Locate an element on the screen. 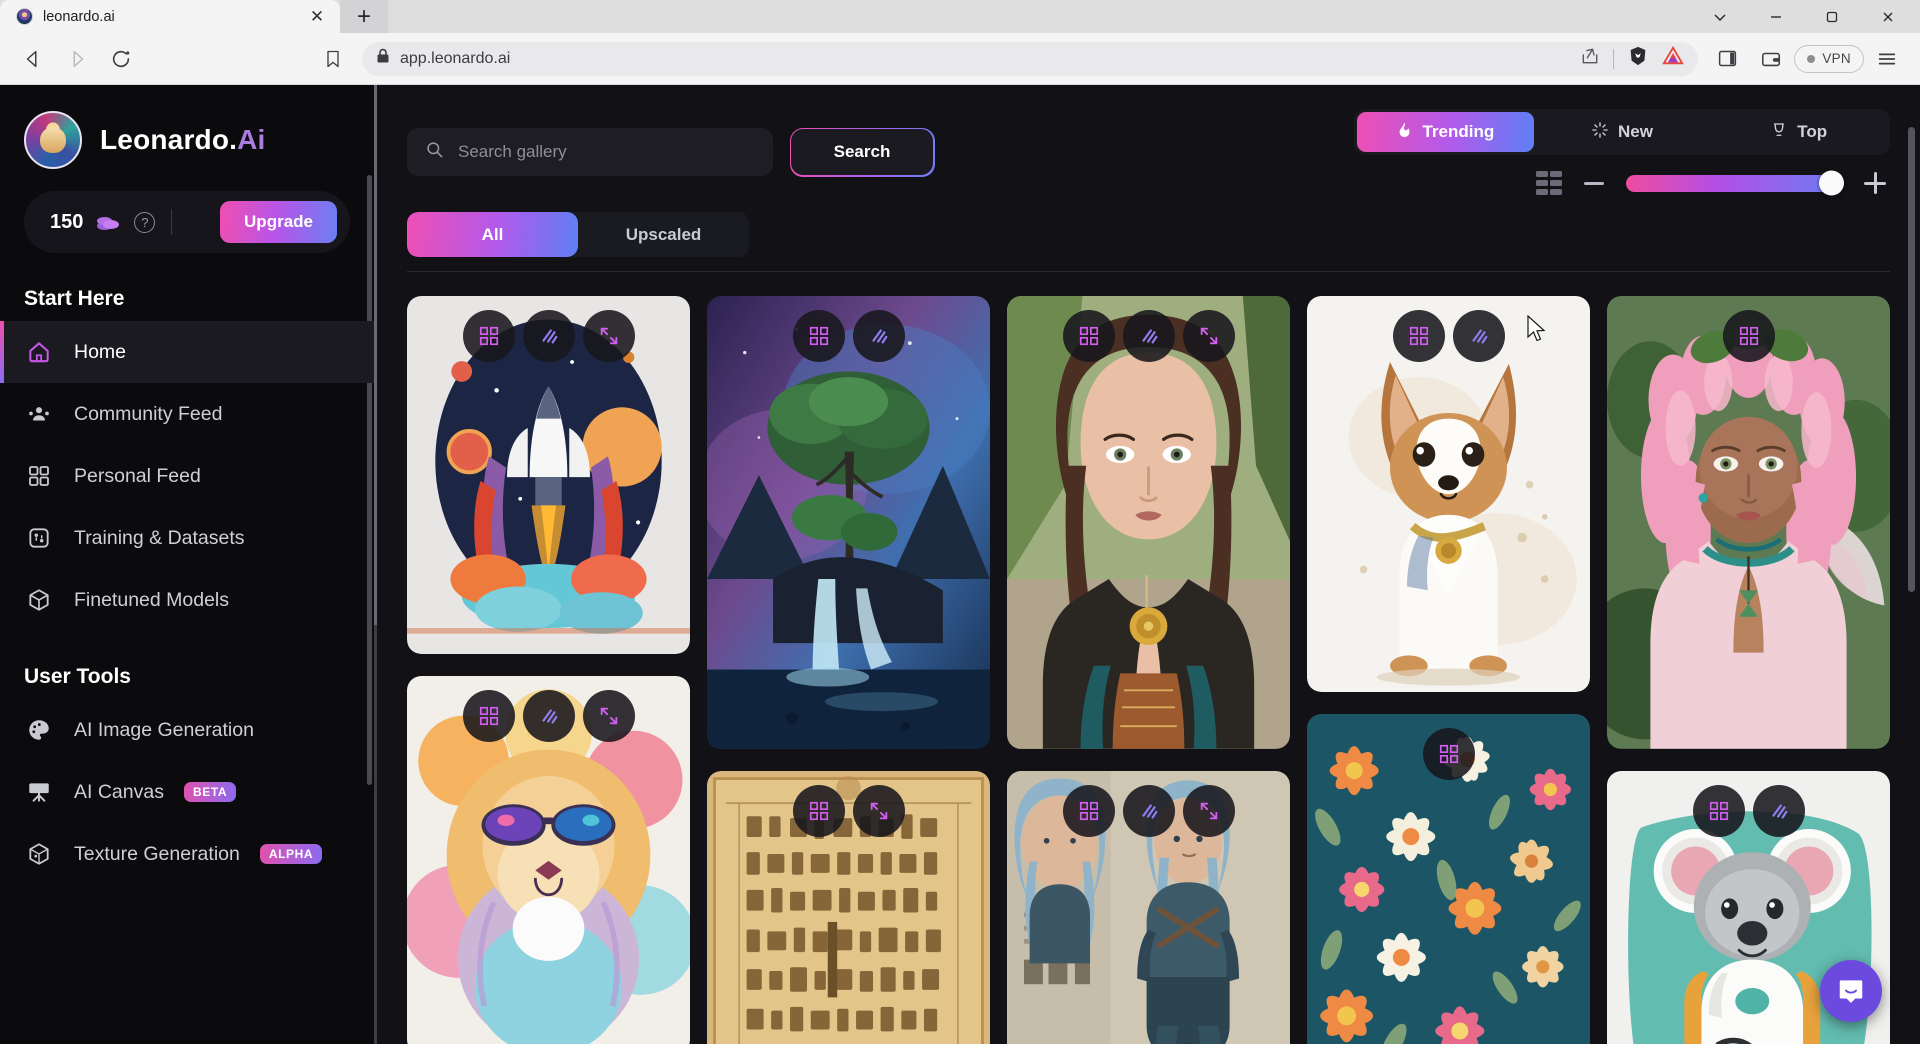 The width and height of the screenshot is (1920, 1044). minimize-window-button is located at coordinates (1776, 16).